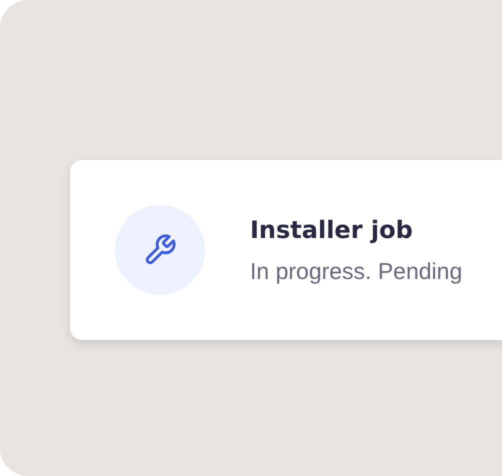 This screenshot has width=502, height=476. What do you see at coordinates (160, 250) in the screenshot?
I see `wrench-icon` at bounding box center [160, 250].